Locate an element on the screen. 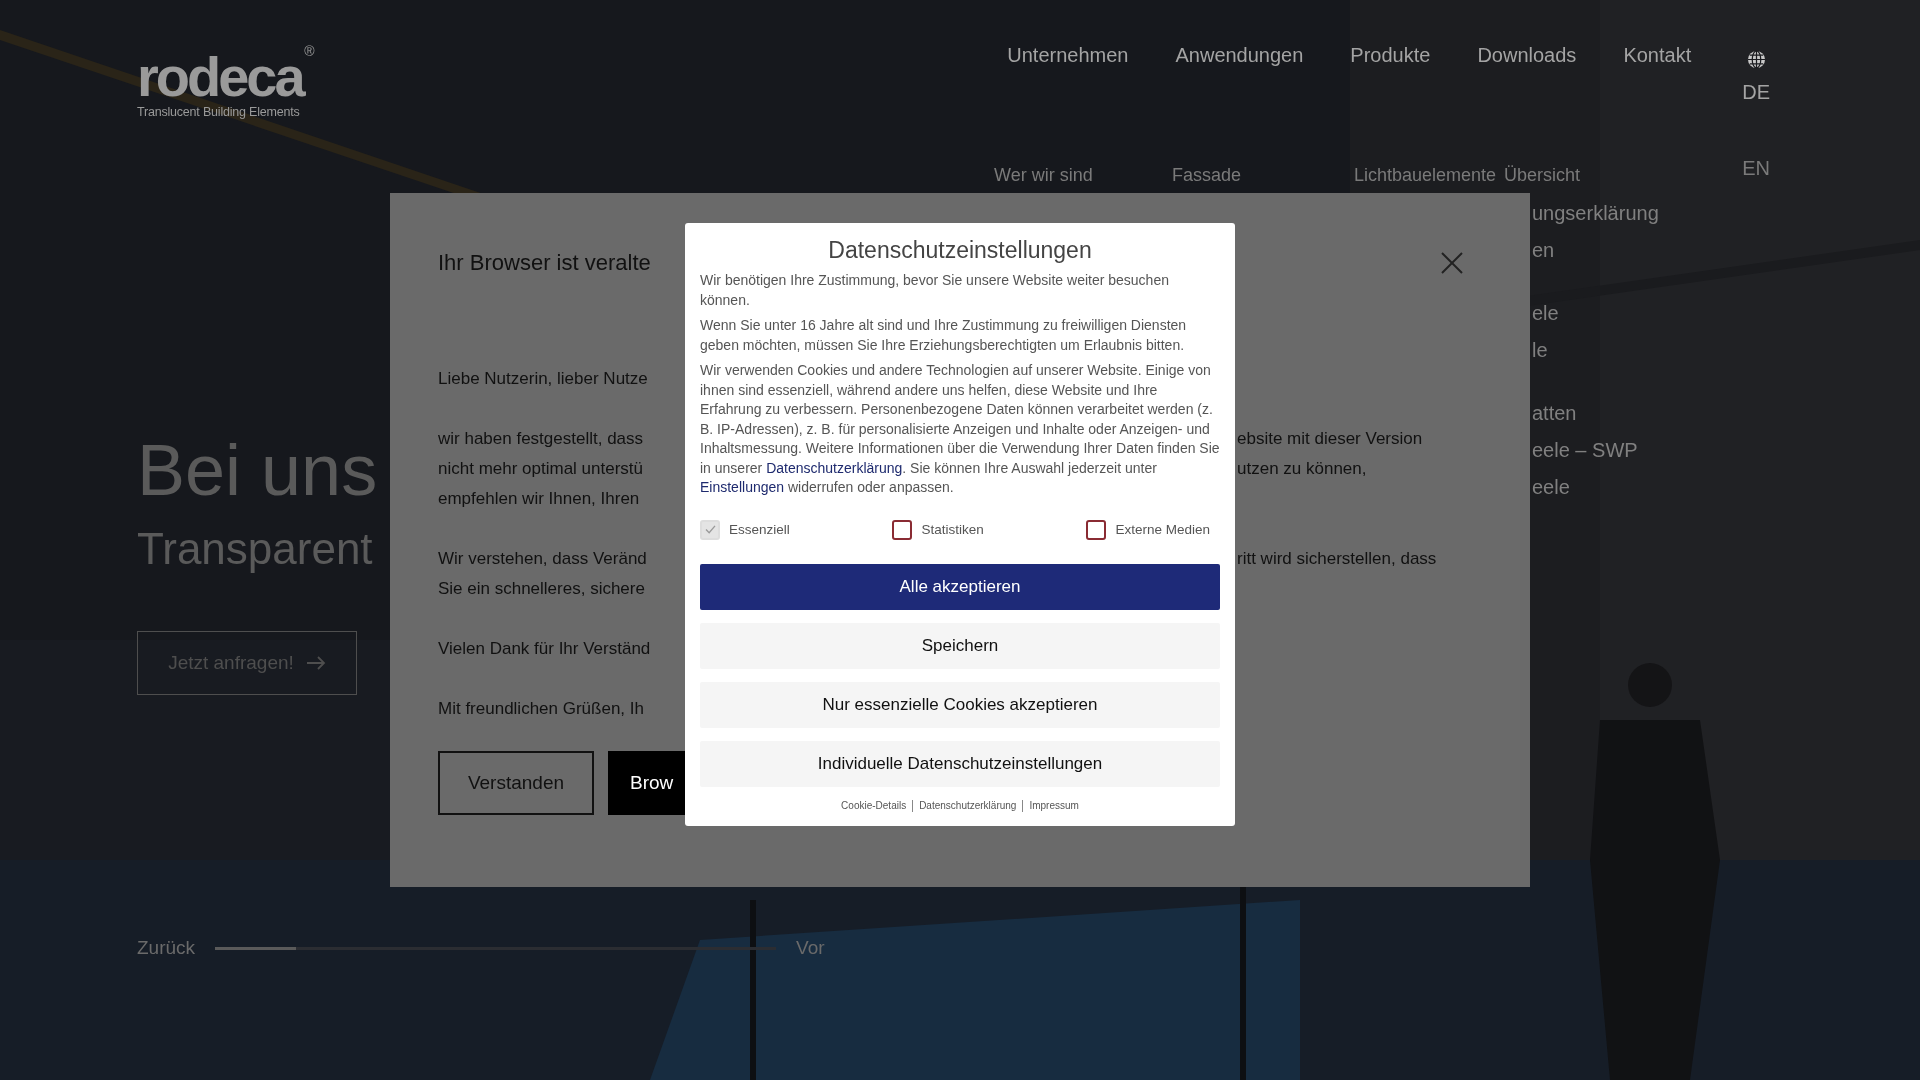 This screenshot has width=1920, height=1080. footer-link: Cookie-Details is located at coordinates (874, 805).